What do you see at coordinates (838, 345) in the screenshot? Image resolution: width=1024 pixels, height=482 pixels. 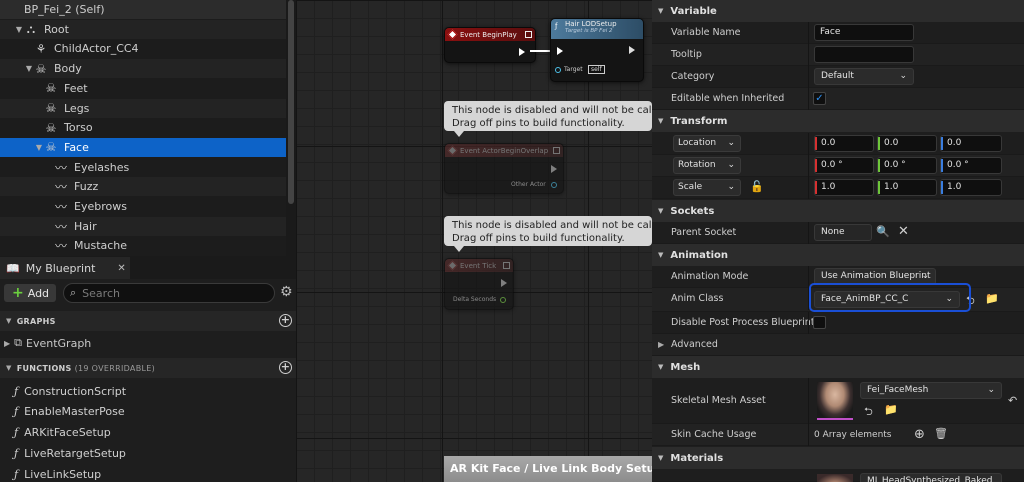 I see `advanced-row: ▶ Advanced` at bounding box center [838, 345].